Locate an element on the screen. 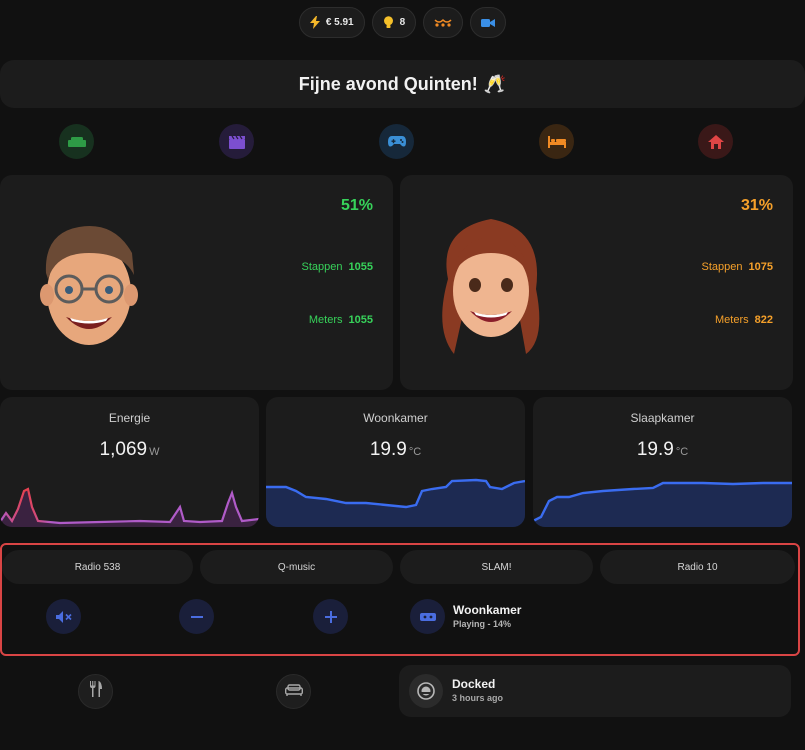  speaker-button is located at coordinates (427, 616).